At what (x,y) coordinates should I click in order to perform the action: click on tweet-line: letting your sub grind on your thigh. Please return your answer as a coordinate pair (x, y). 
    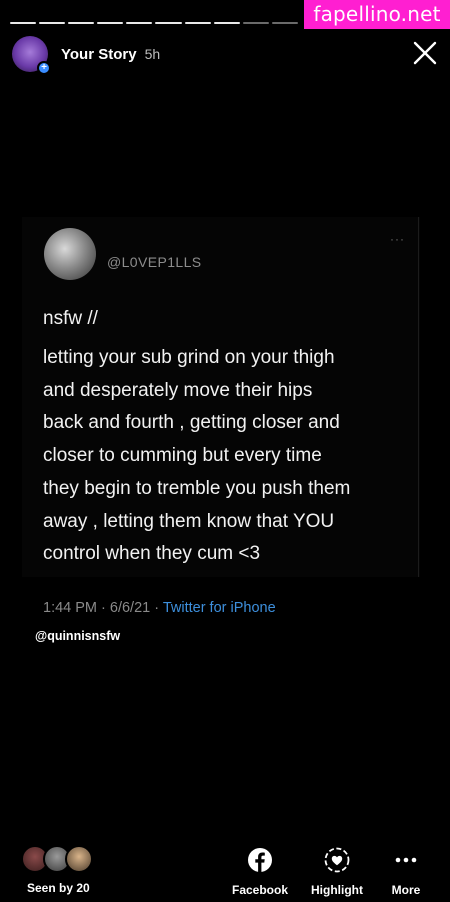
    Looking at the image, I should click on (189, 357).